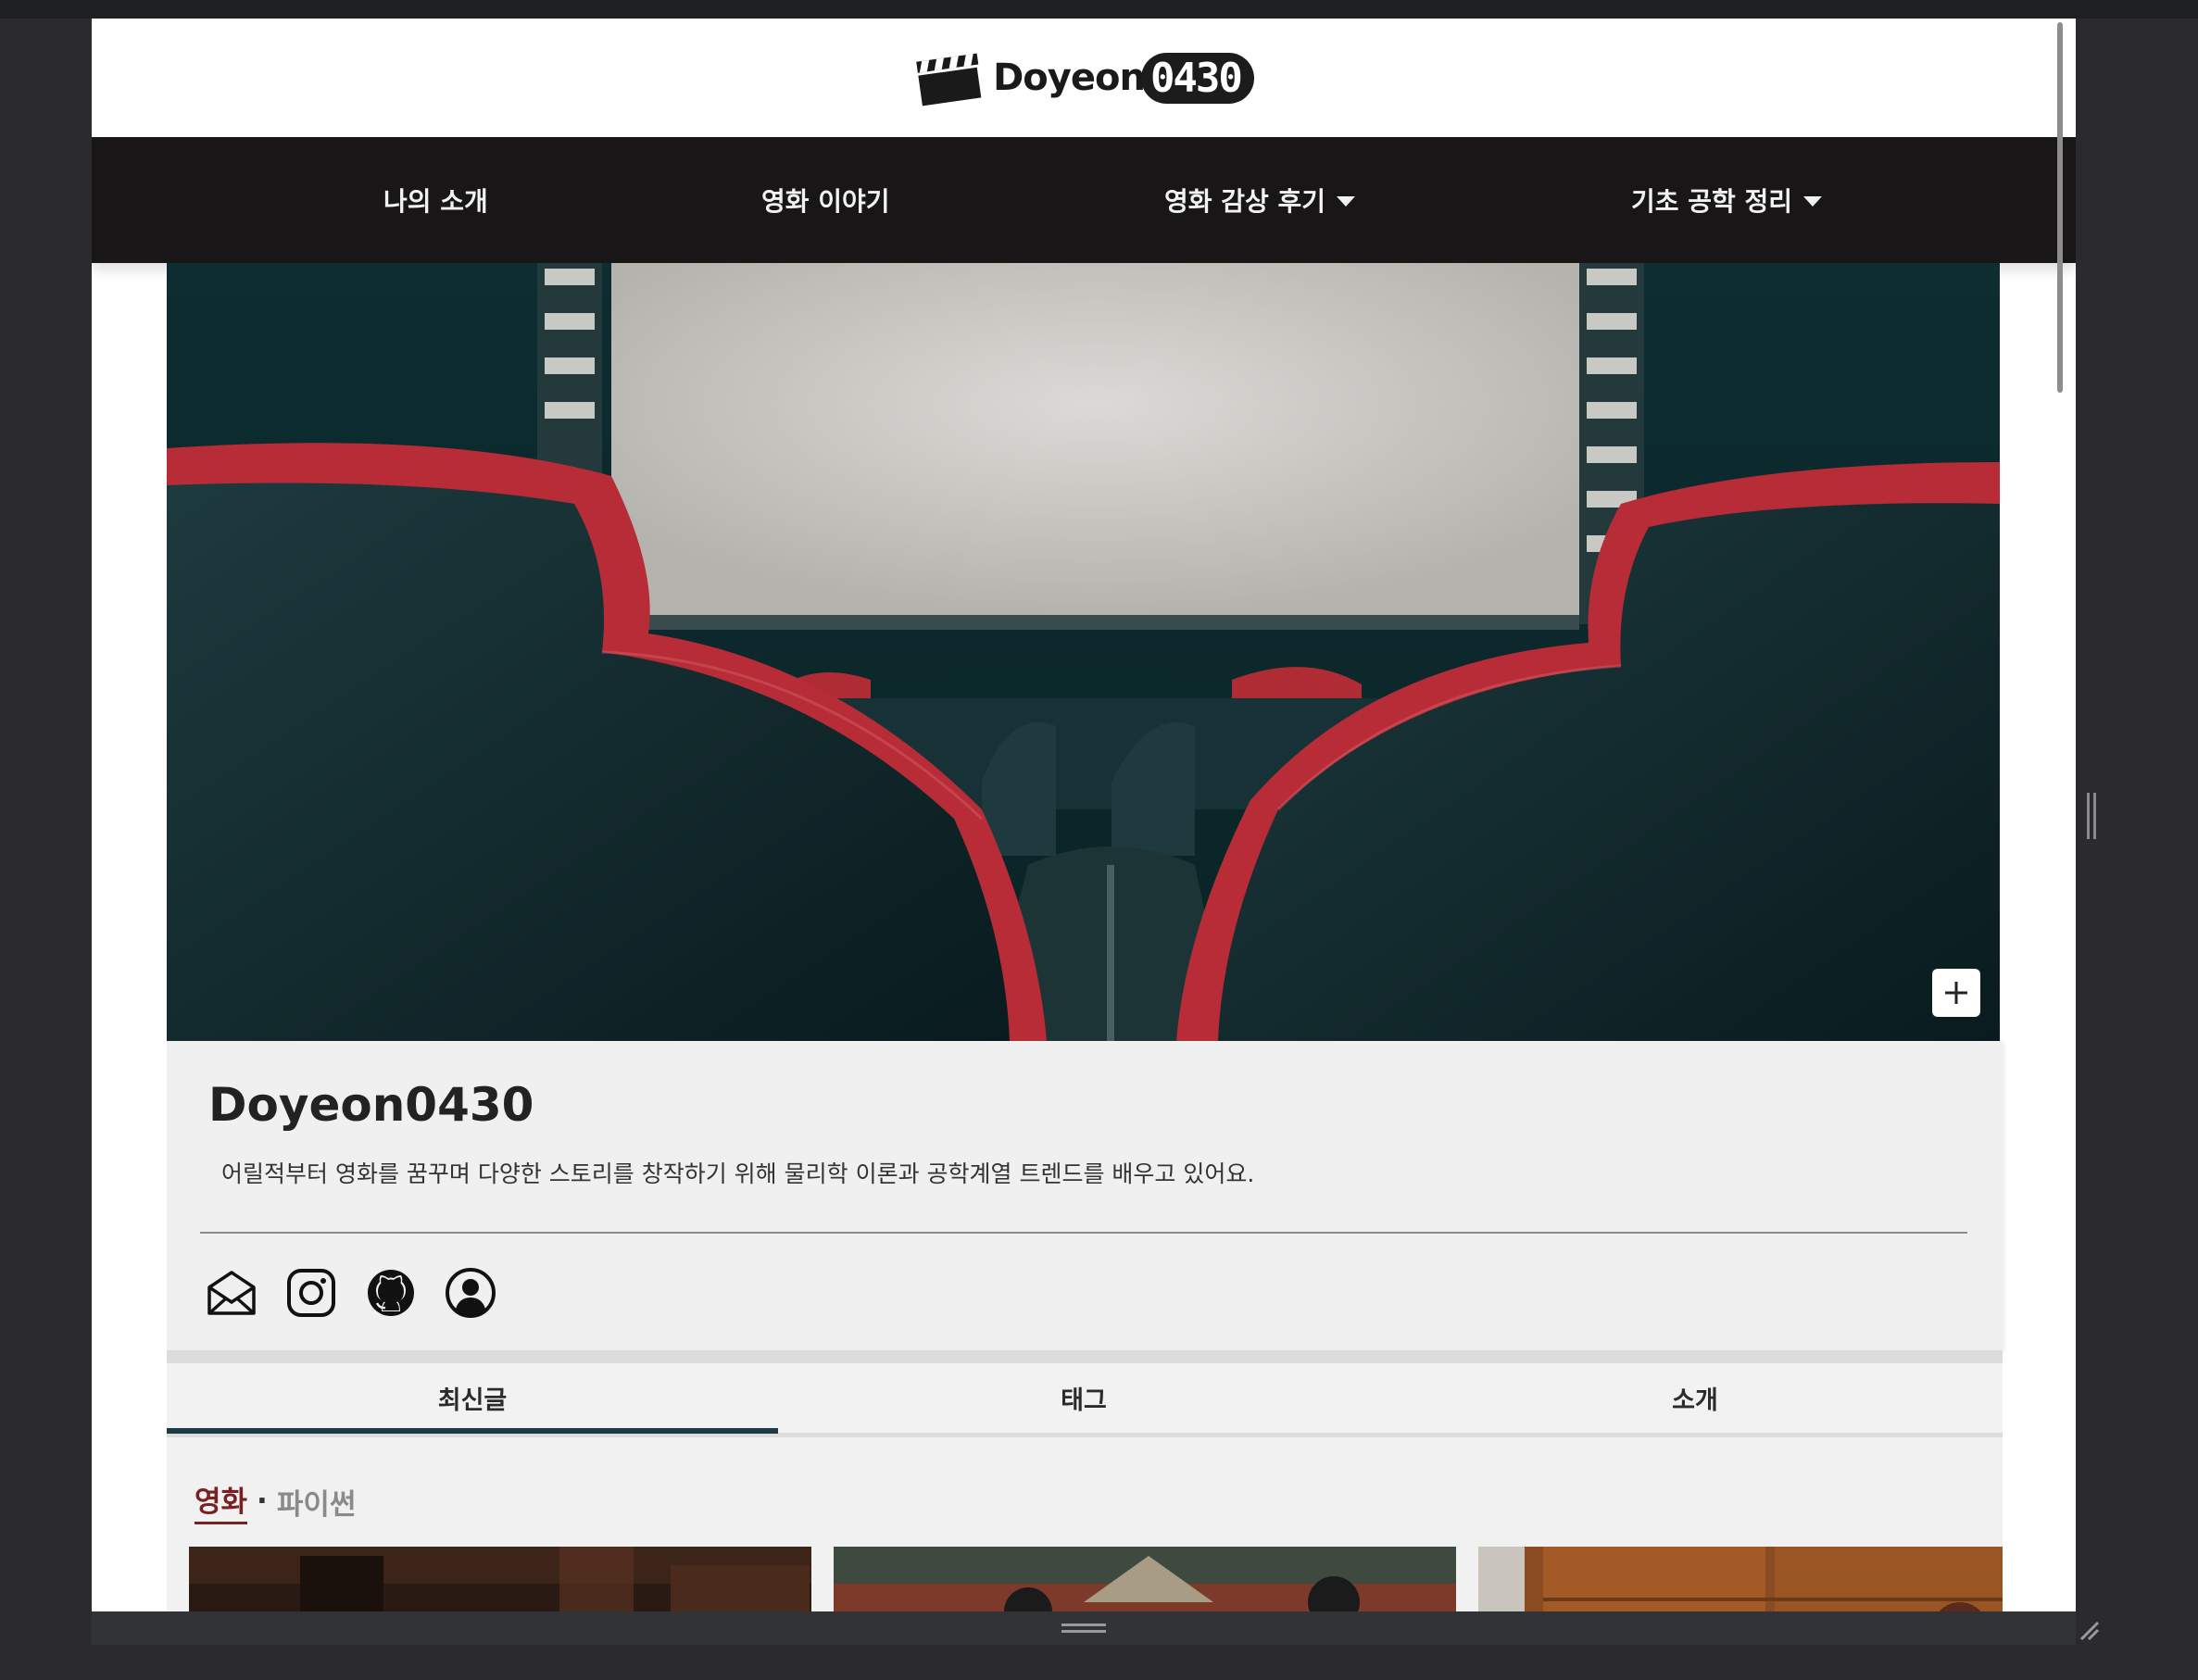 This screenshot has width=2198, height=1680. I want to click on plus-icon, so click(1956, 993).